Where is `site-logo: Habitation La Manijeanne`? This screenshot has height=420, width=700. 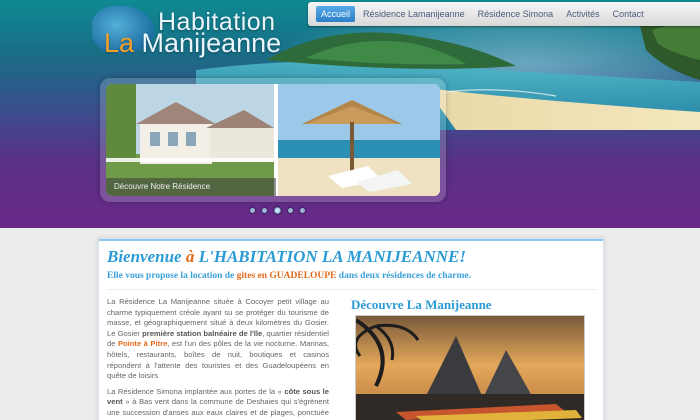
site-logo: Habitation La Manijeanne is located at coordinates (186, 32).